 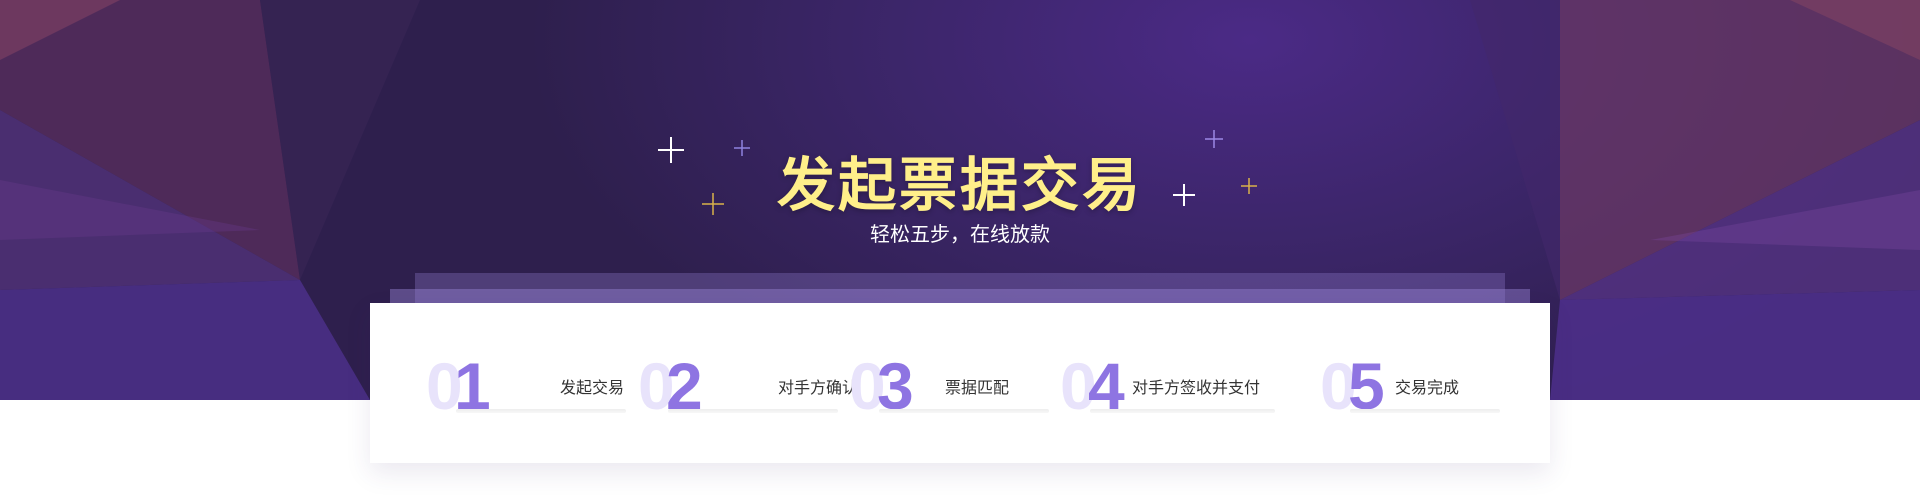 I want to click on step-label: 发起交易, so click(x=592, y=387).